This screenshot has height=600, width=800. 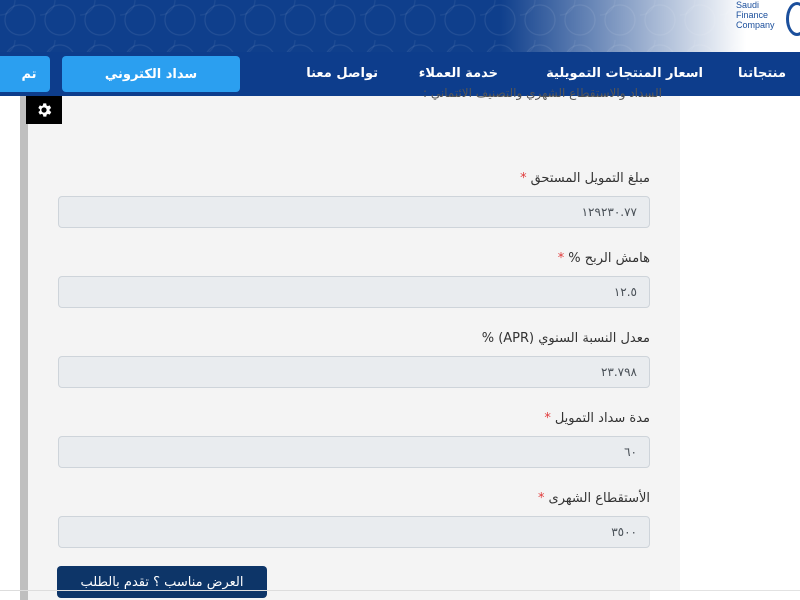 What do you see at coordinates (24, 348) in the screenshot?
I see `left-rail` at bounding box center [24, 348].